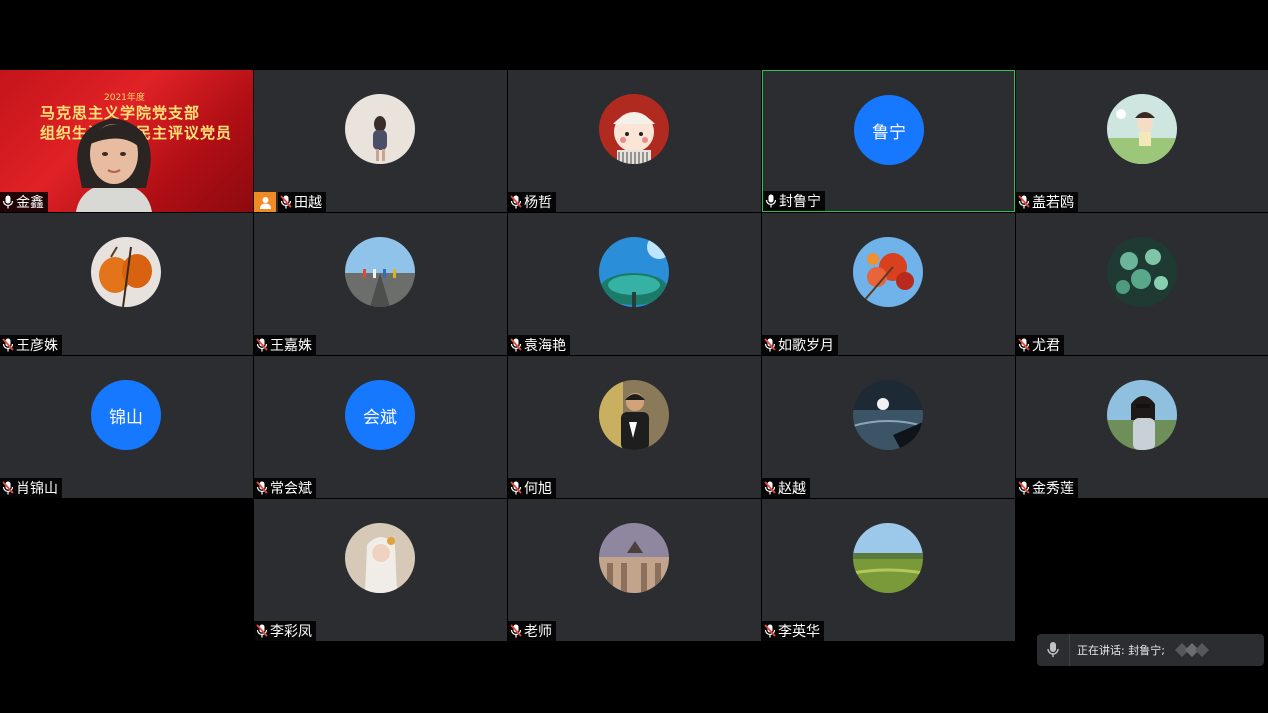 This screenshot has width=1268, height=713. Describe the element at coordinates (799, 632) in the screenshot. I see `participant-name: 李英华` at that location.